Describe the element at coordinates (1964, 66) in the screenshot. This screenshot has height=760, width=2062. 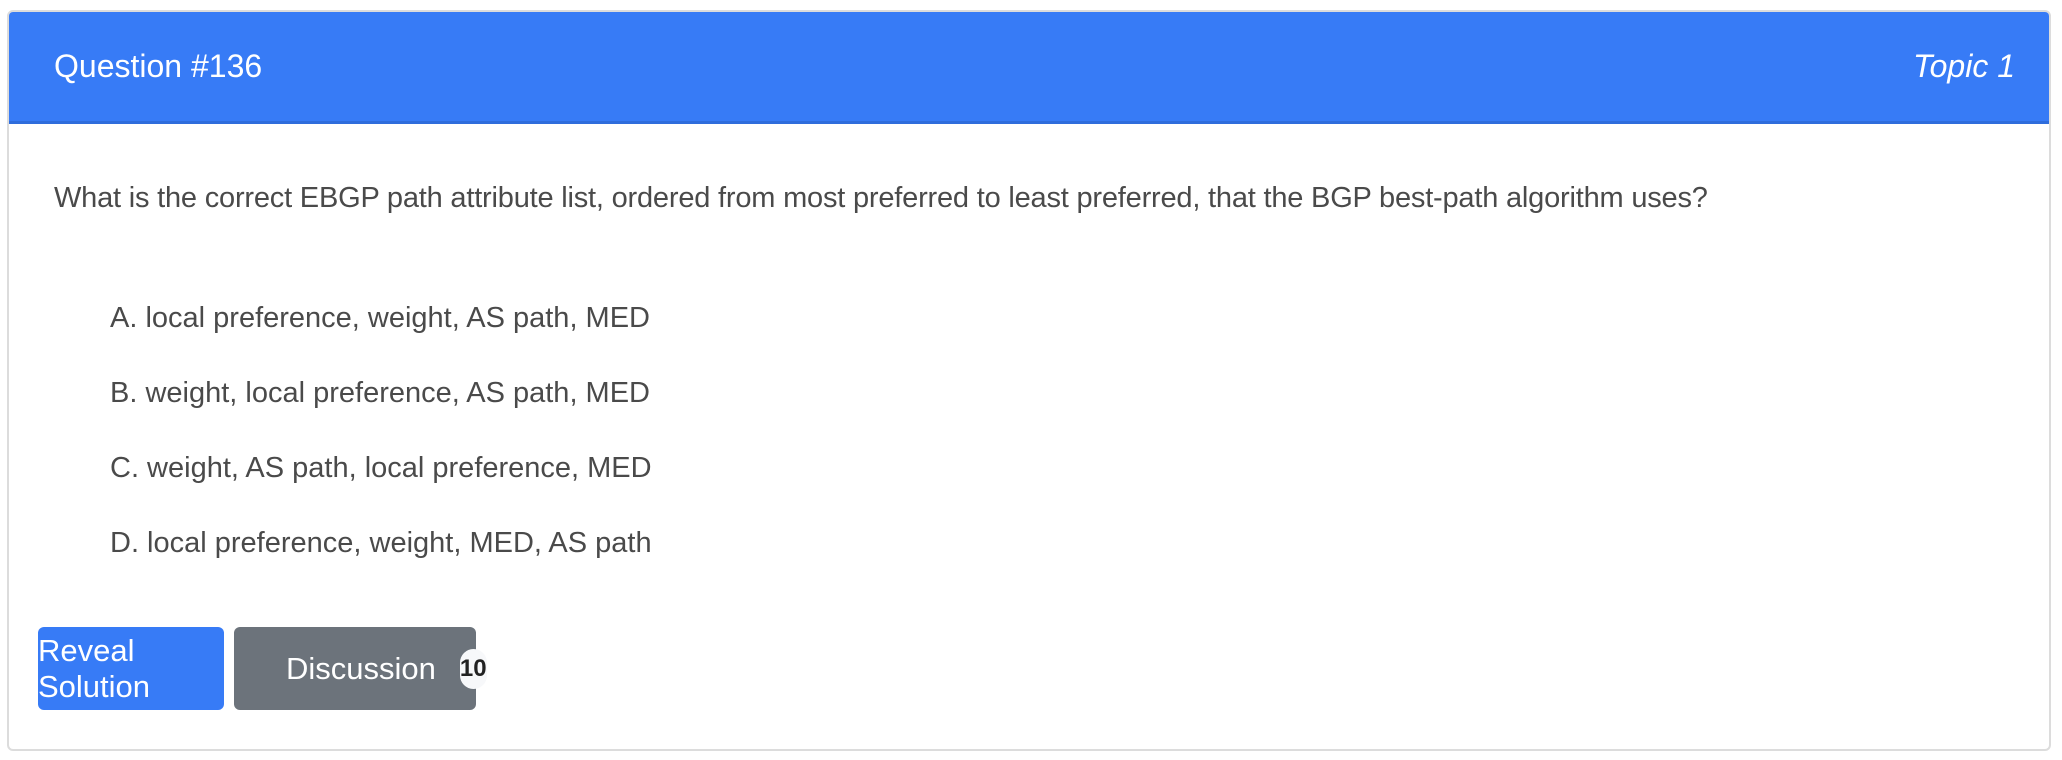
I see `topic-label: Topic 1` at that location.